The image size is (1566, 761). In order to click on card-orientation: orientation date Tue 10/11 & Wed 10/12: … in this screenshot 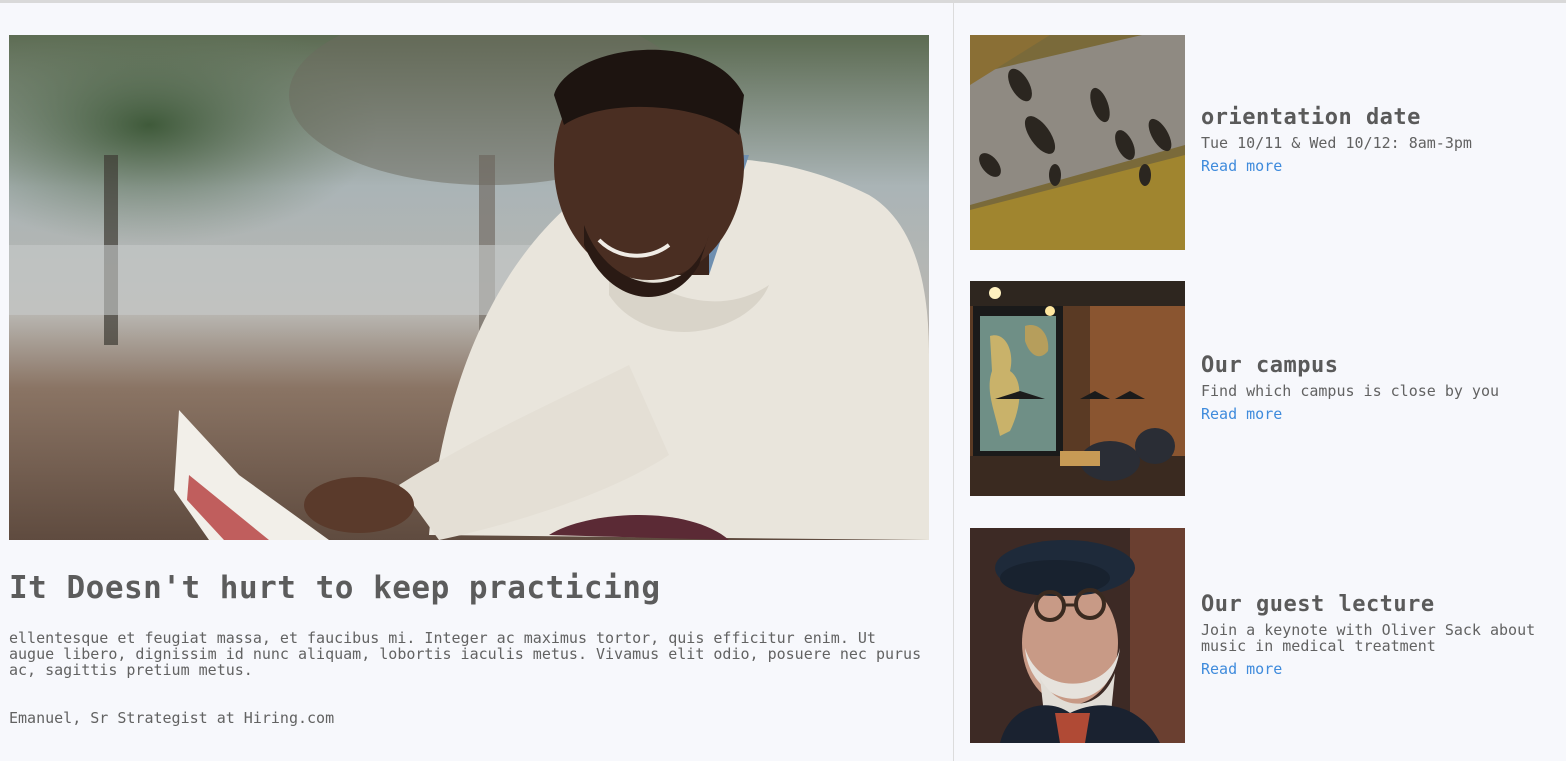, I will do `click(1265, 142)`.